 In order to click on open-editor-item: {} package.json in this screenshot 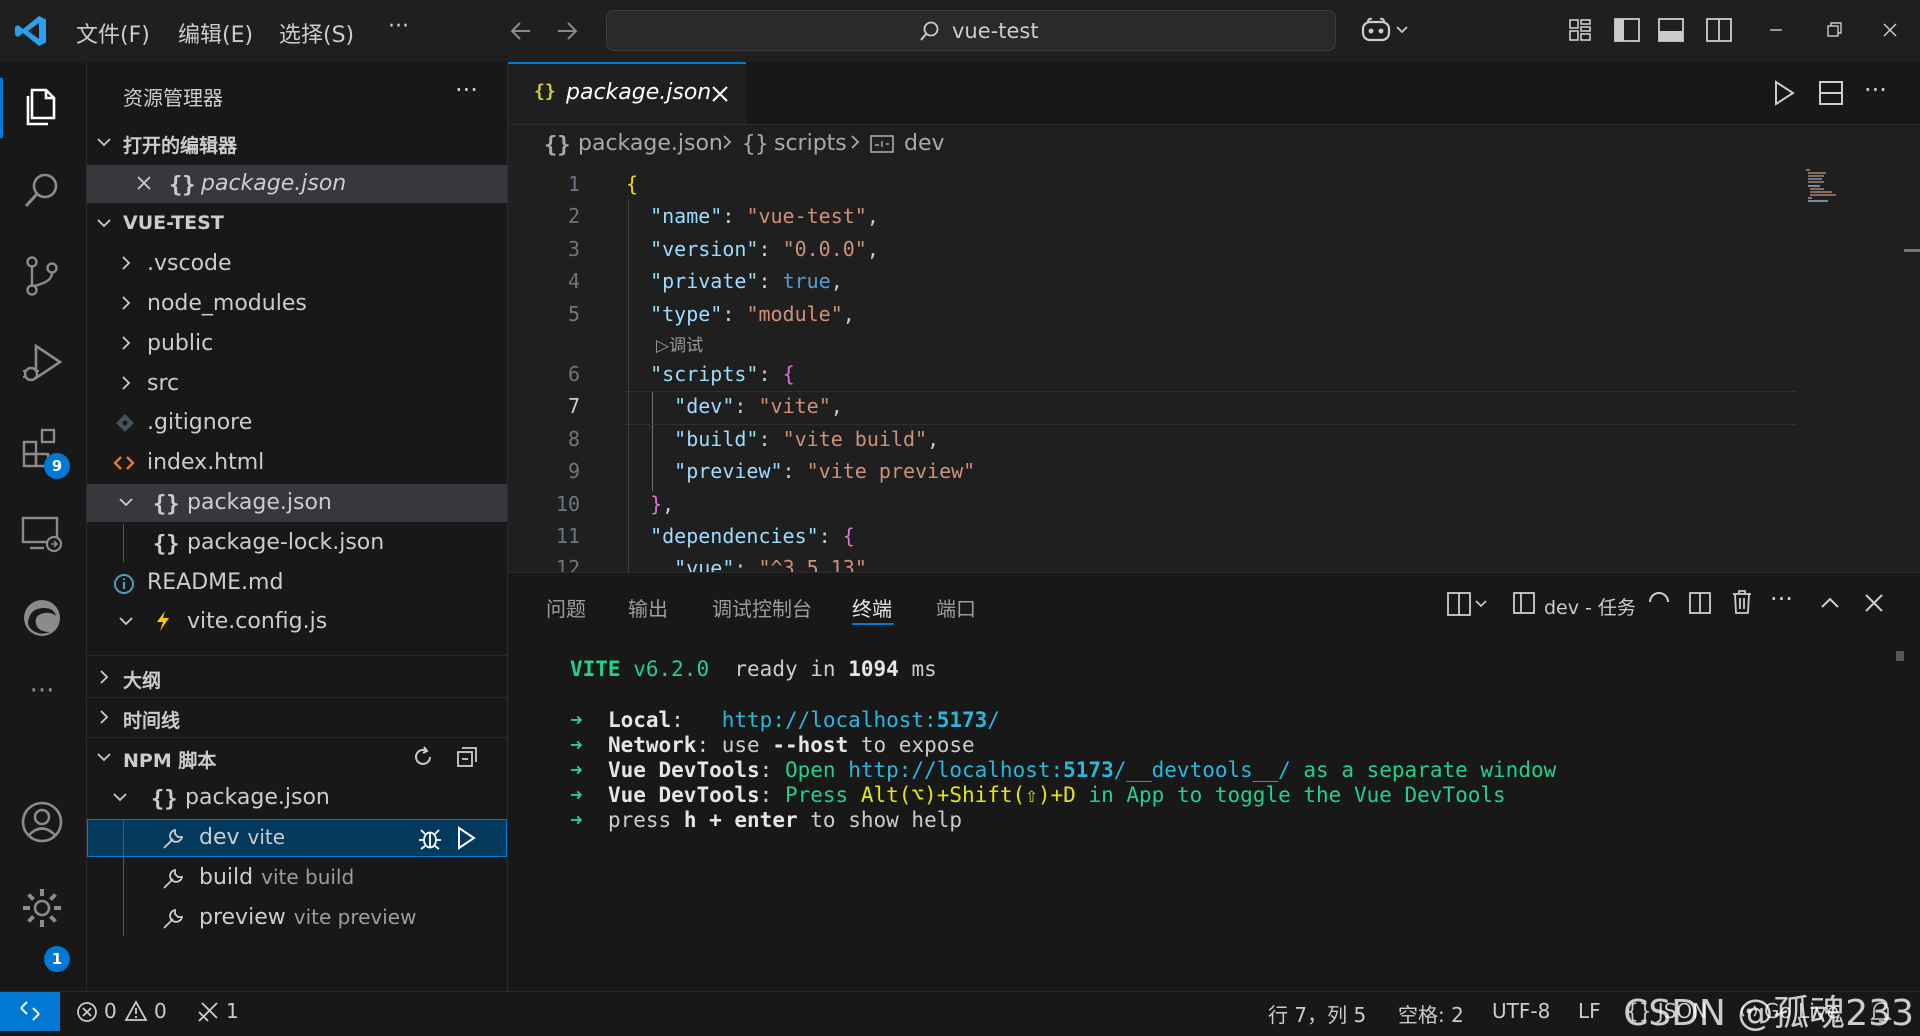, I will do `click(297, 184)`.